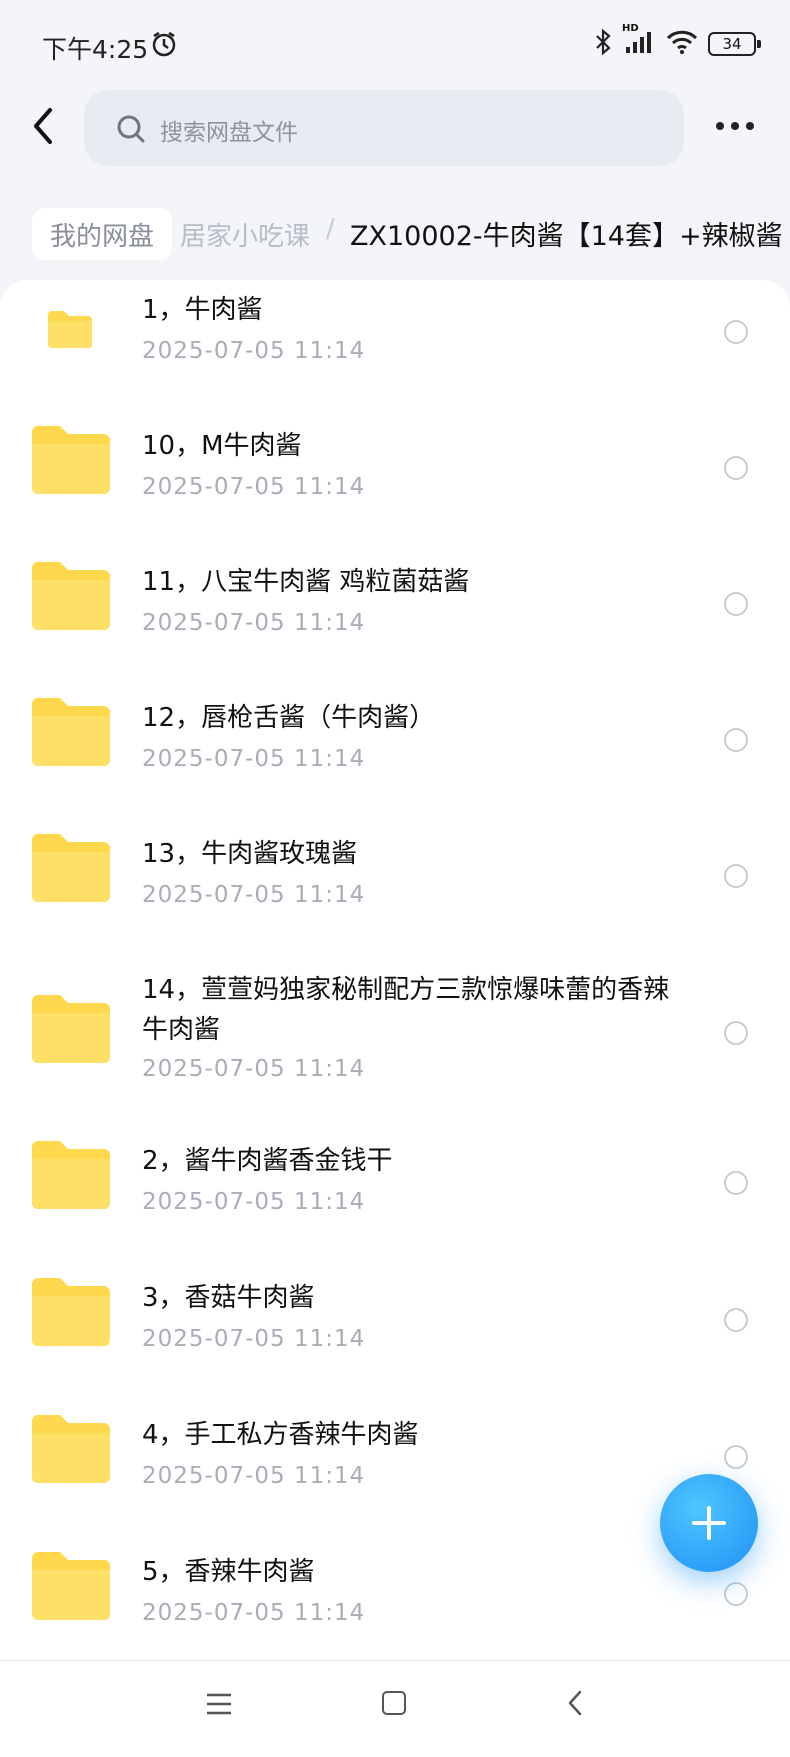  What do you see at coordinates (228, 1298) in the screenshot?
I see `file-name: 3，香菇牛肉酱` at bounding box center [228, 1298].